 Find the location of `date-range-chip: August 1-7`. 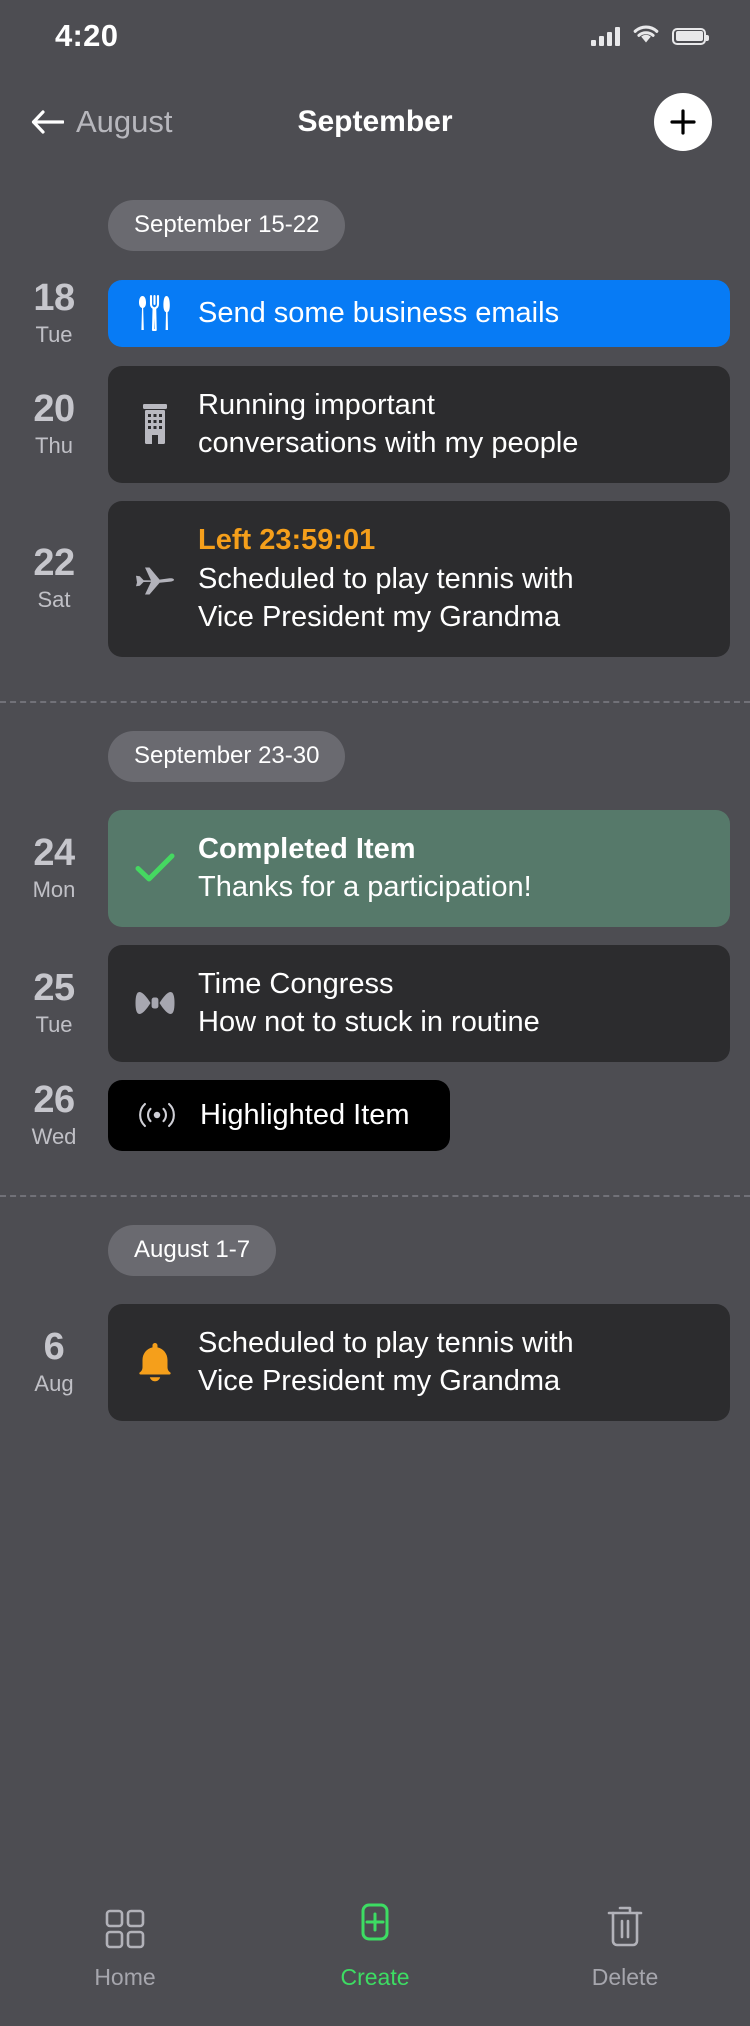

date-range-chip: August 1-7 is located at coordinates (192, 1250).